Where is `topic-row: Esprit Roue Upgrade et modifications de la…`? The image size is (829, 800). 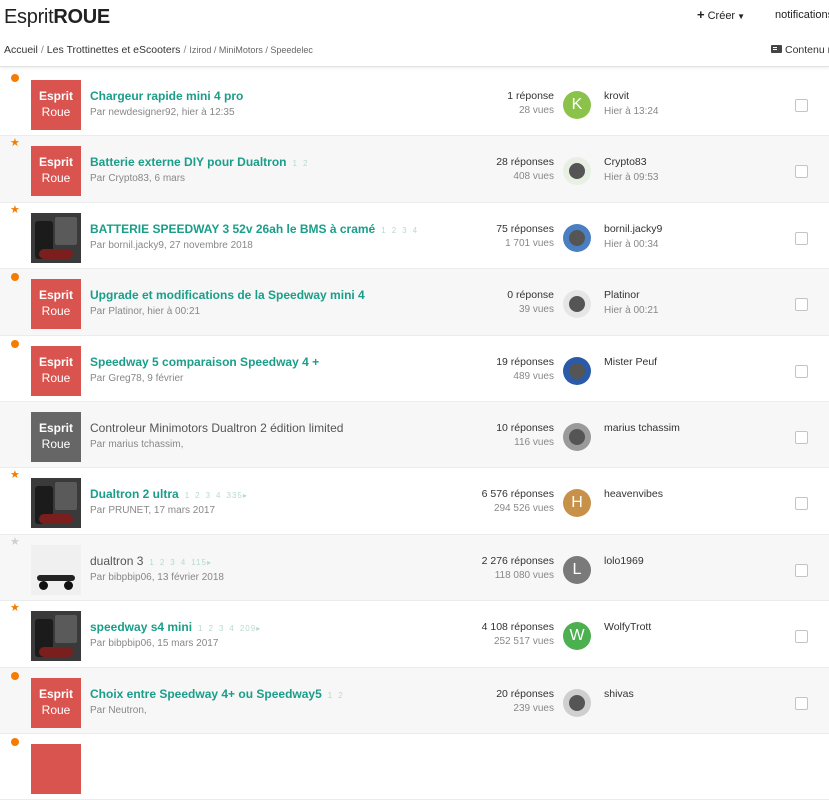 topic-row: Esprit Roue Upgrade et modifications de la… is located at coordinates (414, 302).